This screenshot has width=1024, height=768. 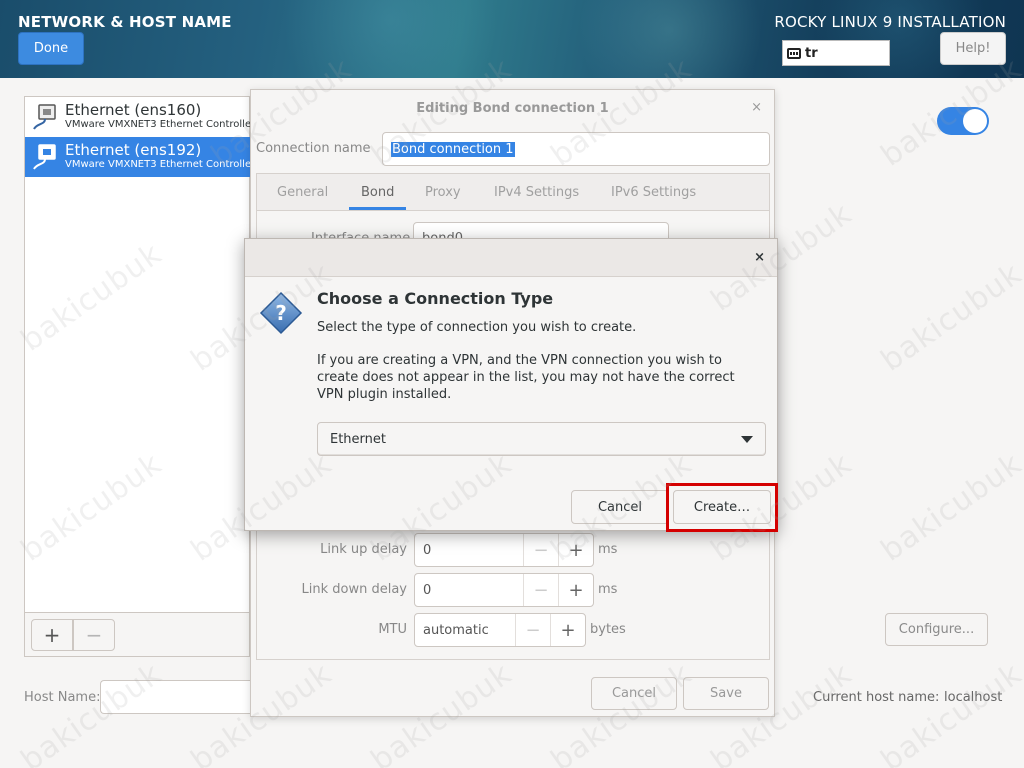 I want to click on hostname-label: Host Name:, so click(x=62, y=697).